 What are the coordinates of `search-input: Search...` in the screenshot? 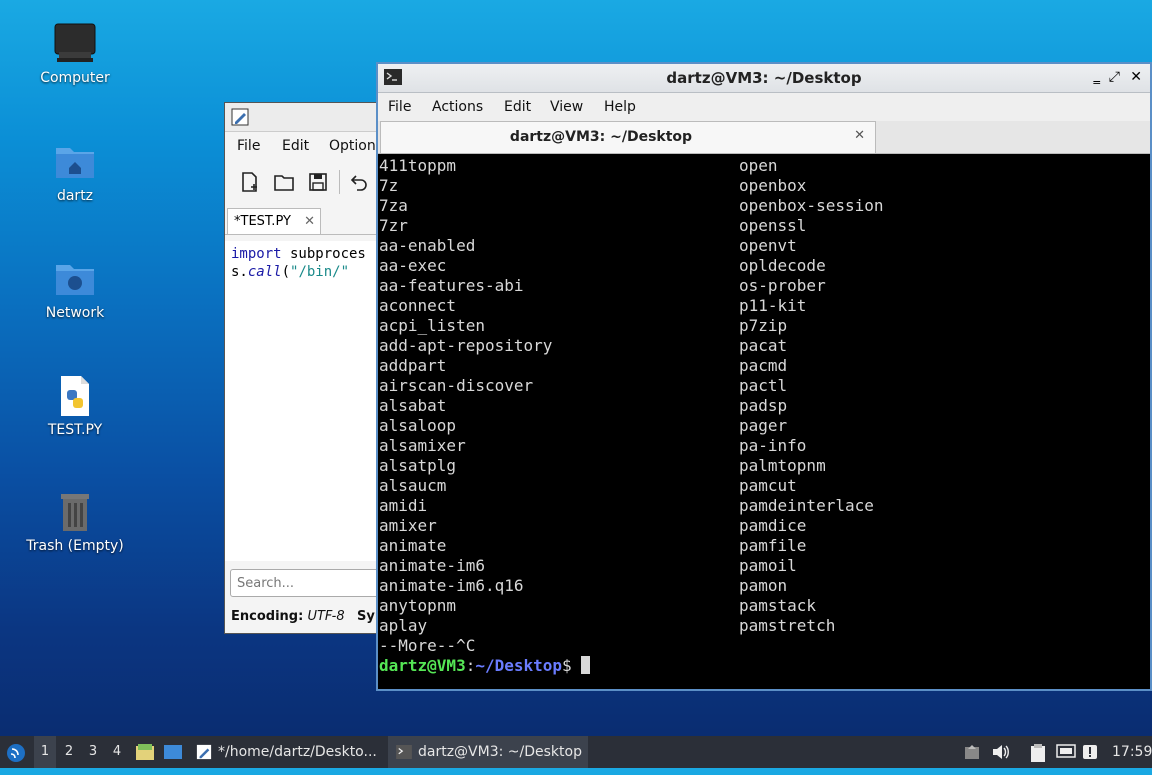 It's located at (305, 583).